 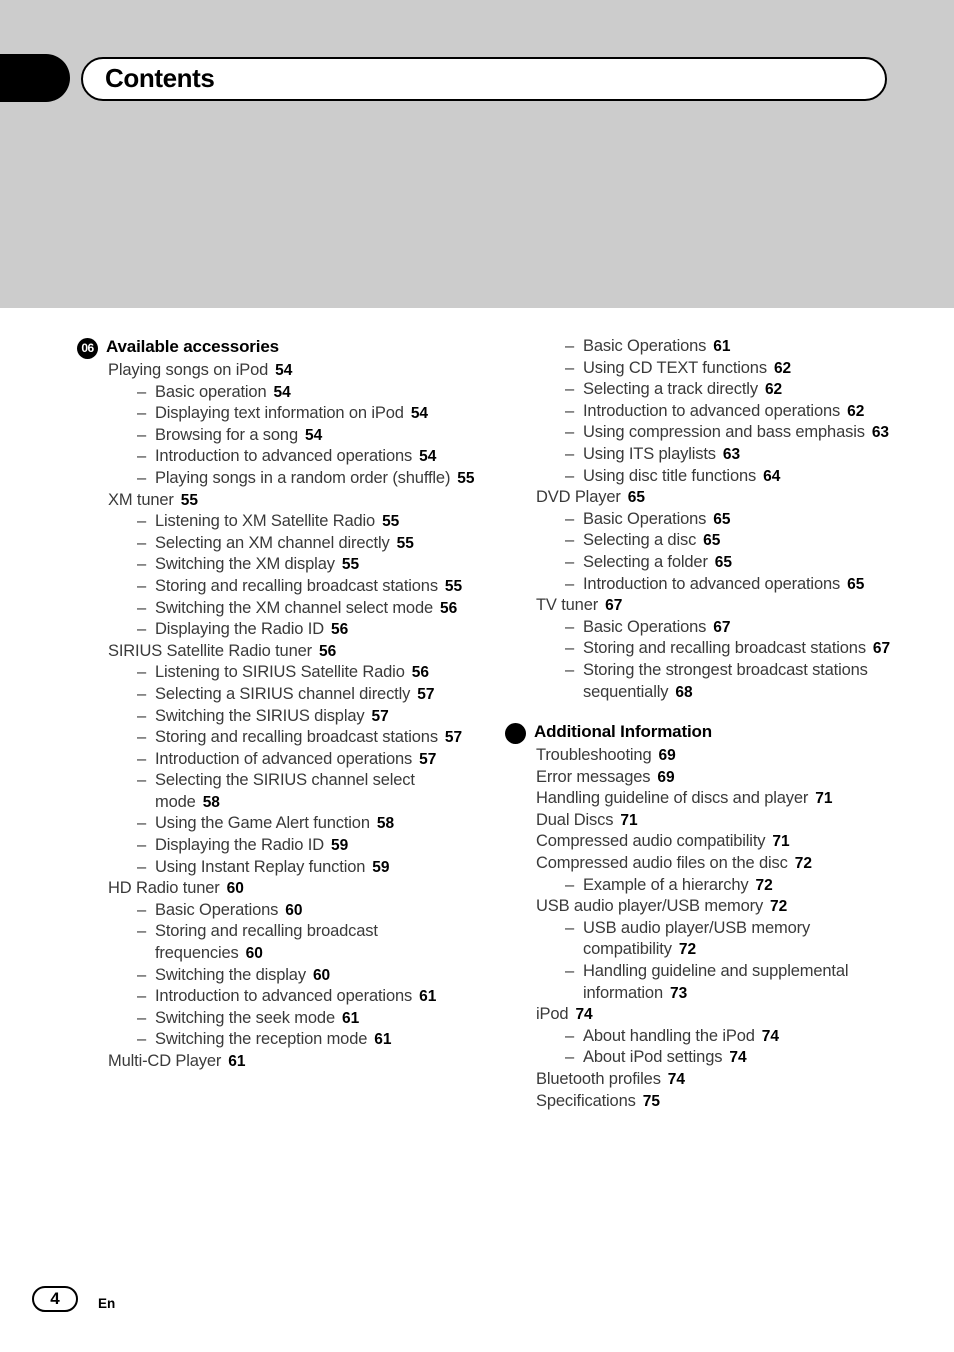 I want to click on toc-entry-basic-operations: – Basic Operations 61, so click(x=705, y=347).